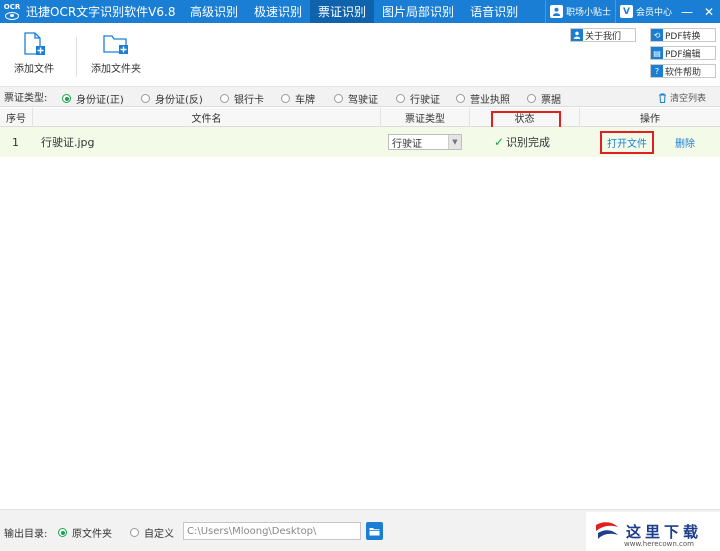  What do you see at coordinates (360, 55) in the screenshot?
I see `toolbar: 添加文件 添加文件夹 关于我们 ⟲ PDF转换 ▤ PDF编辑 ? 软件帮助` at bounding box center [360, 55].